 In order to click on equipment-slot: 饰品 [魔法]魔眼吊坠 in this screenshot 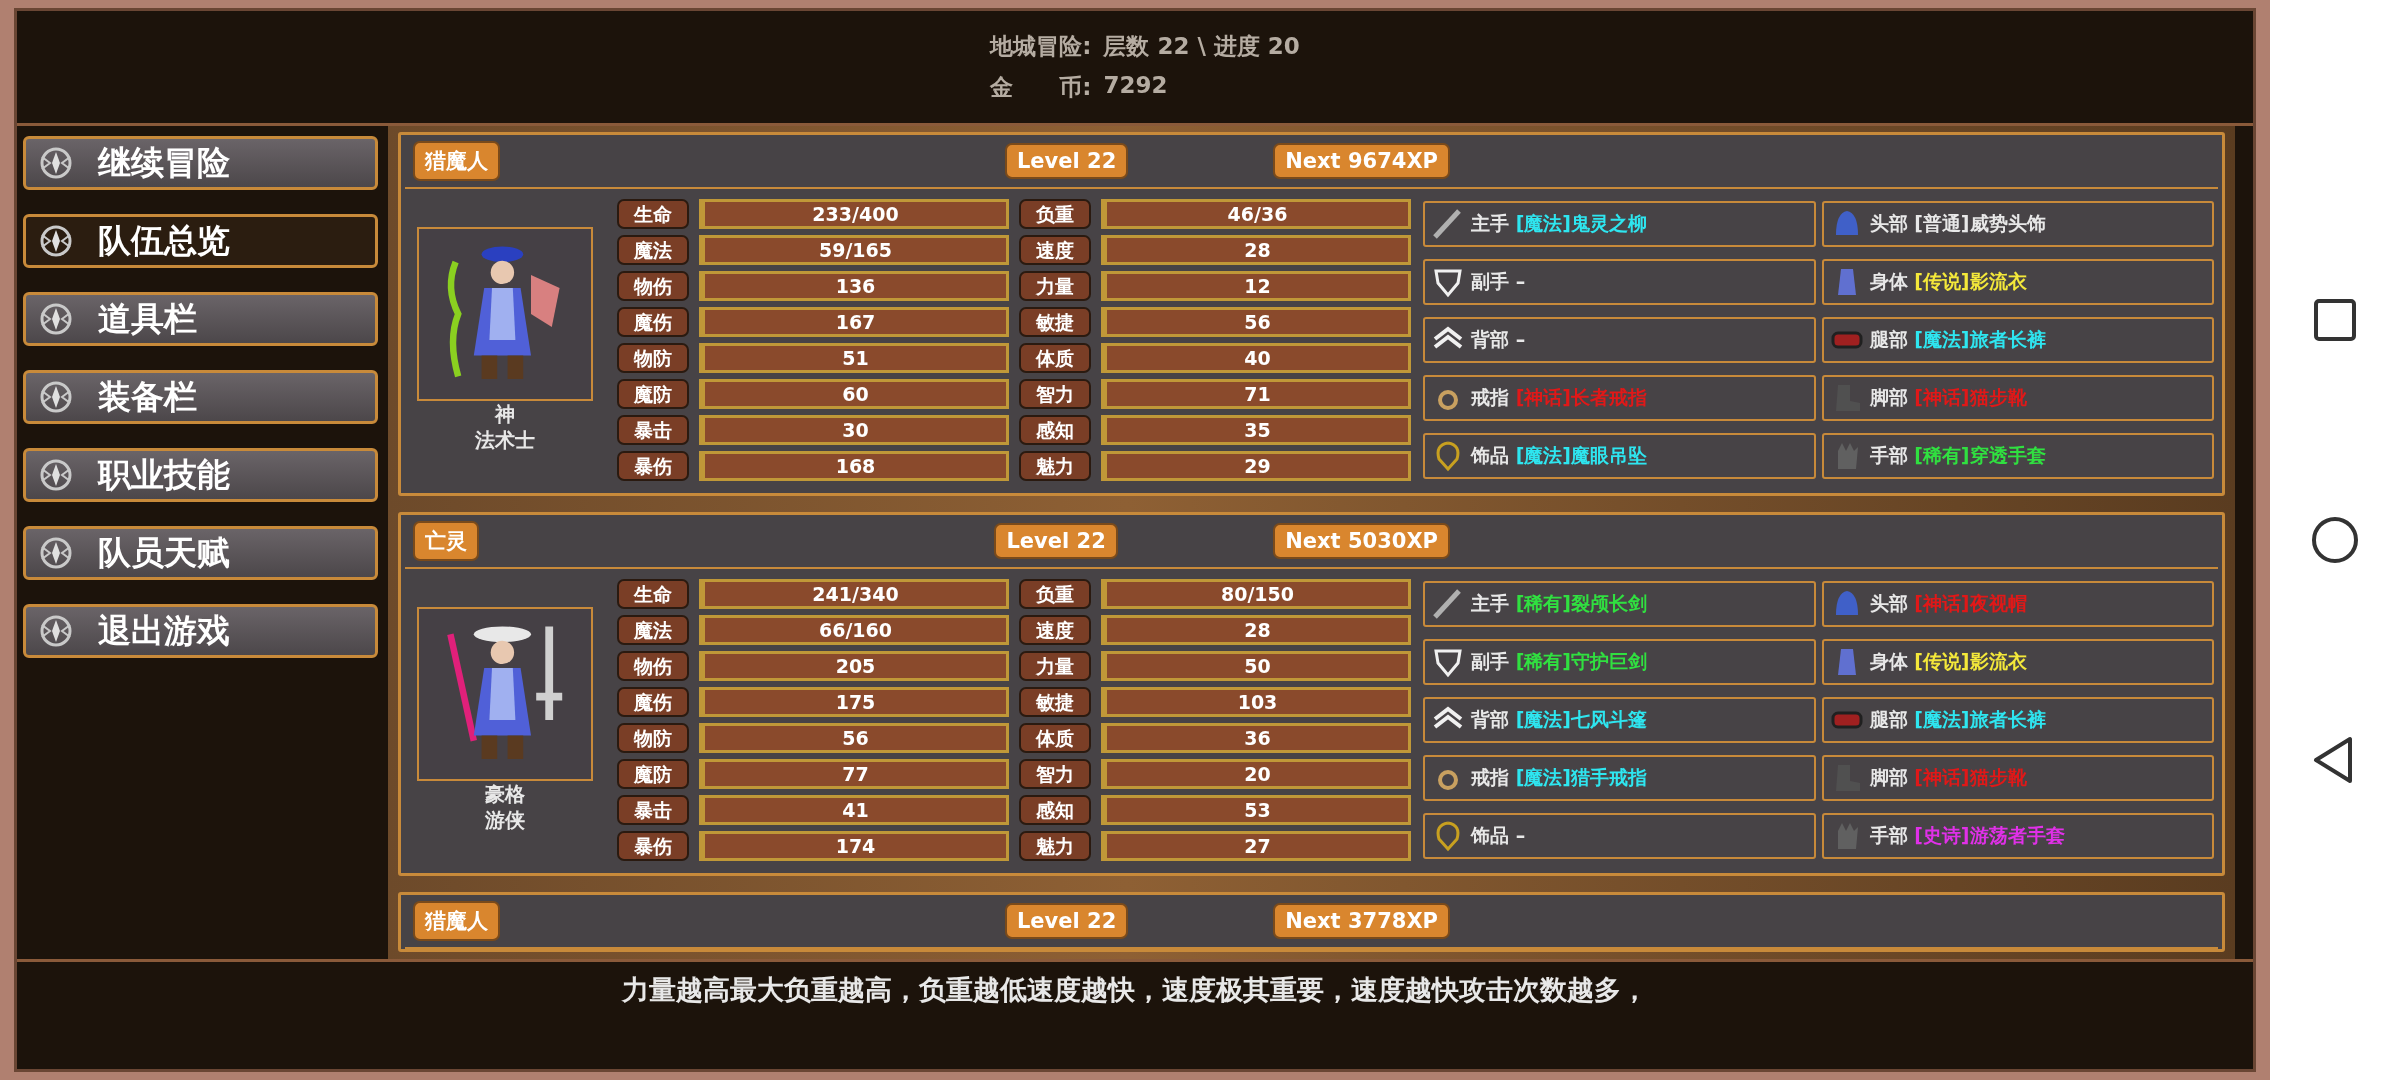, I will do `click(1619, 456)`.